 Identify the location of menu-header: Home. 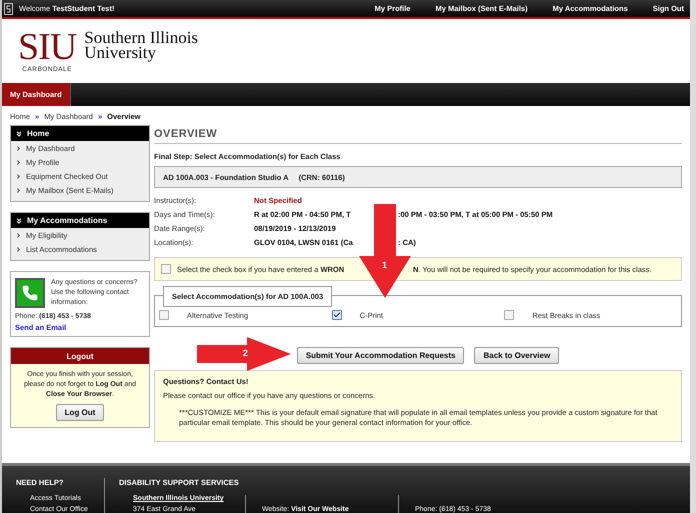
(80, 133).